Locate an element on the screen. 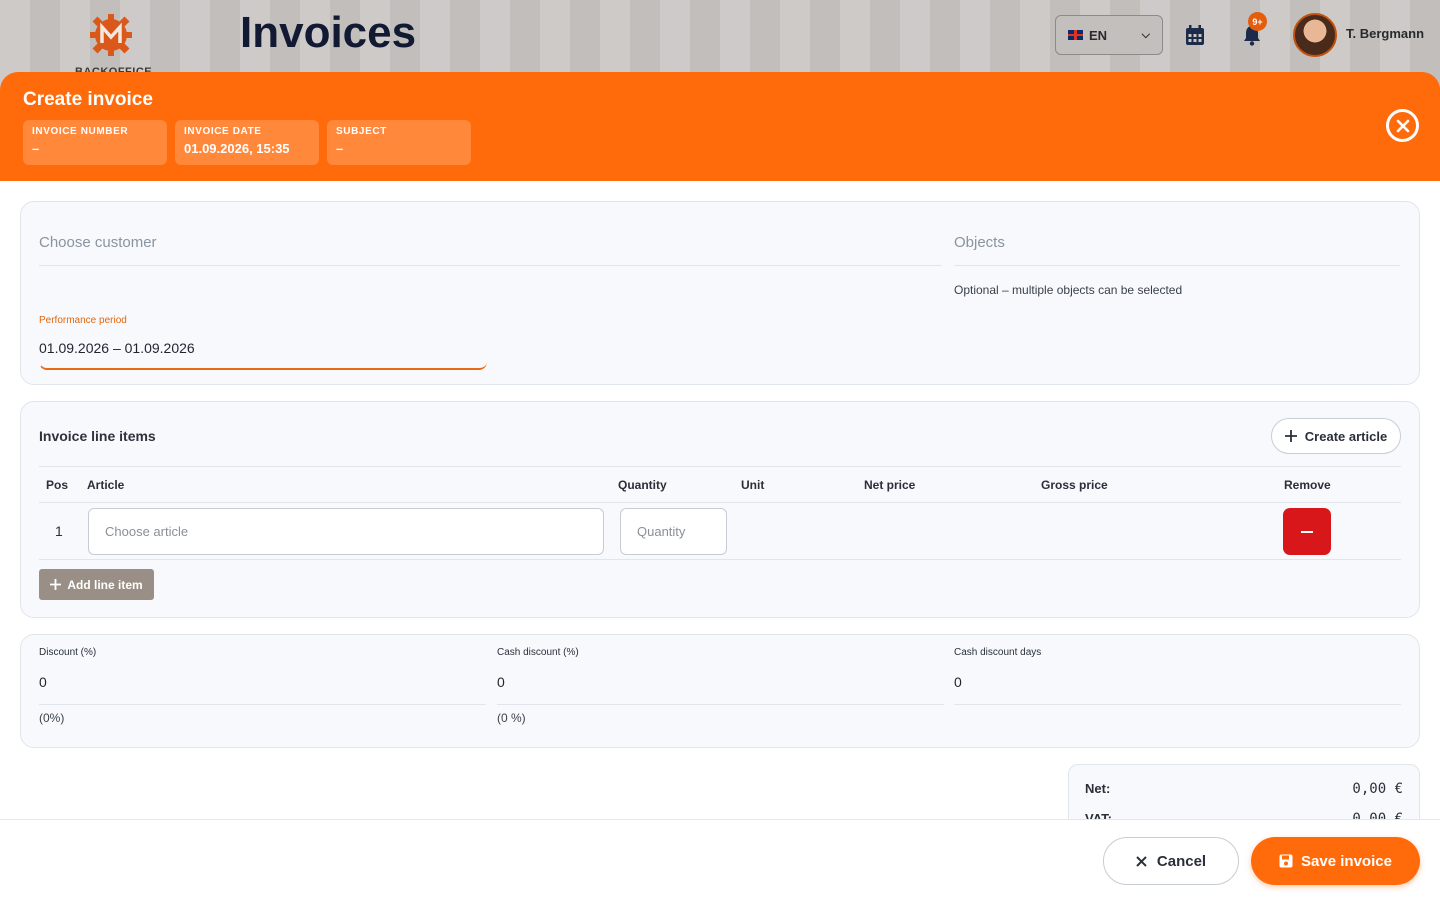 Image resolution: width=1440 pixels, height=900 pixels. invoice-date-card: INVOICE DATE 01.09.2026, 15:35 is located at coordinates (247, 142).